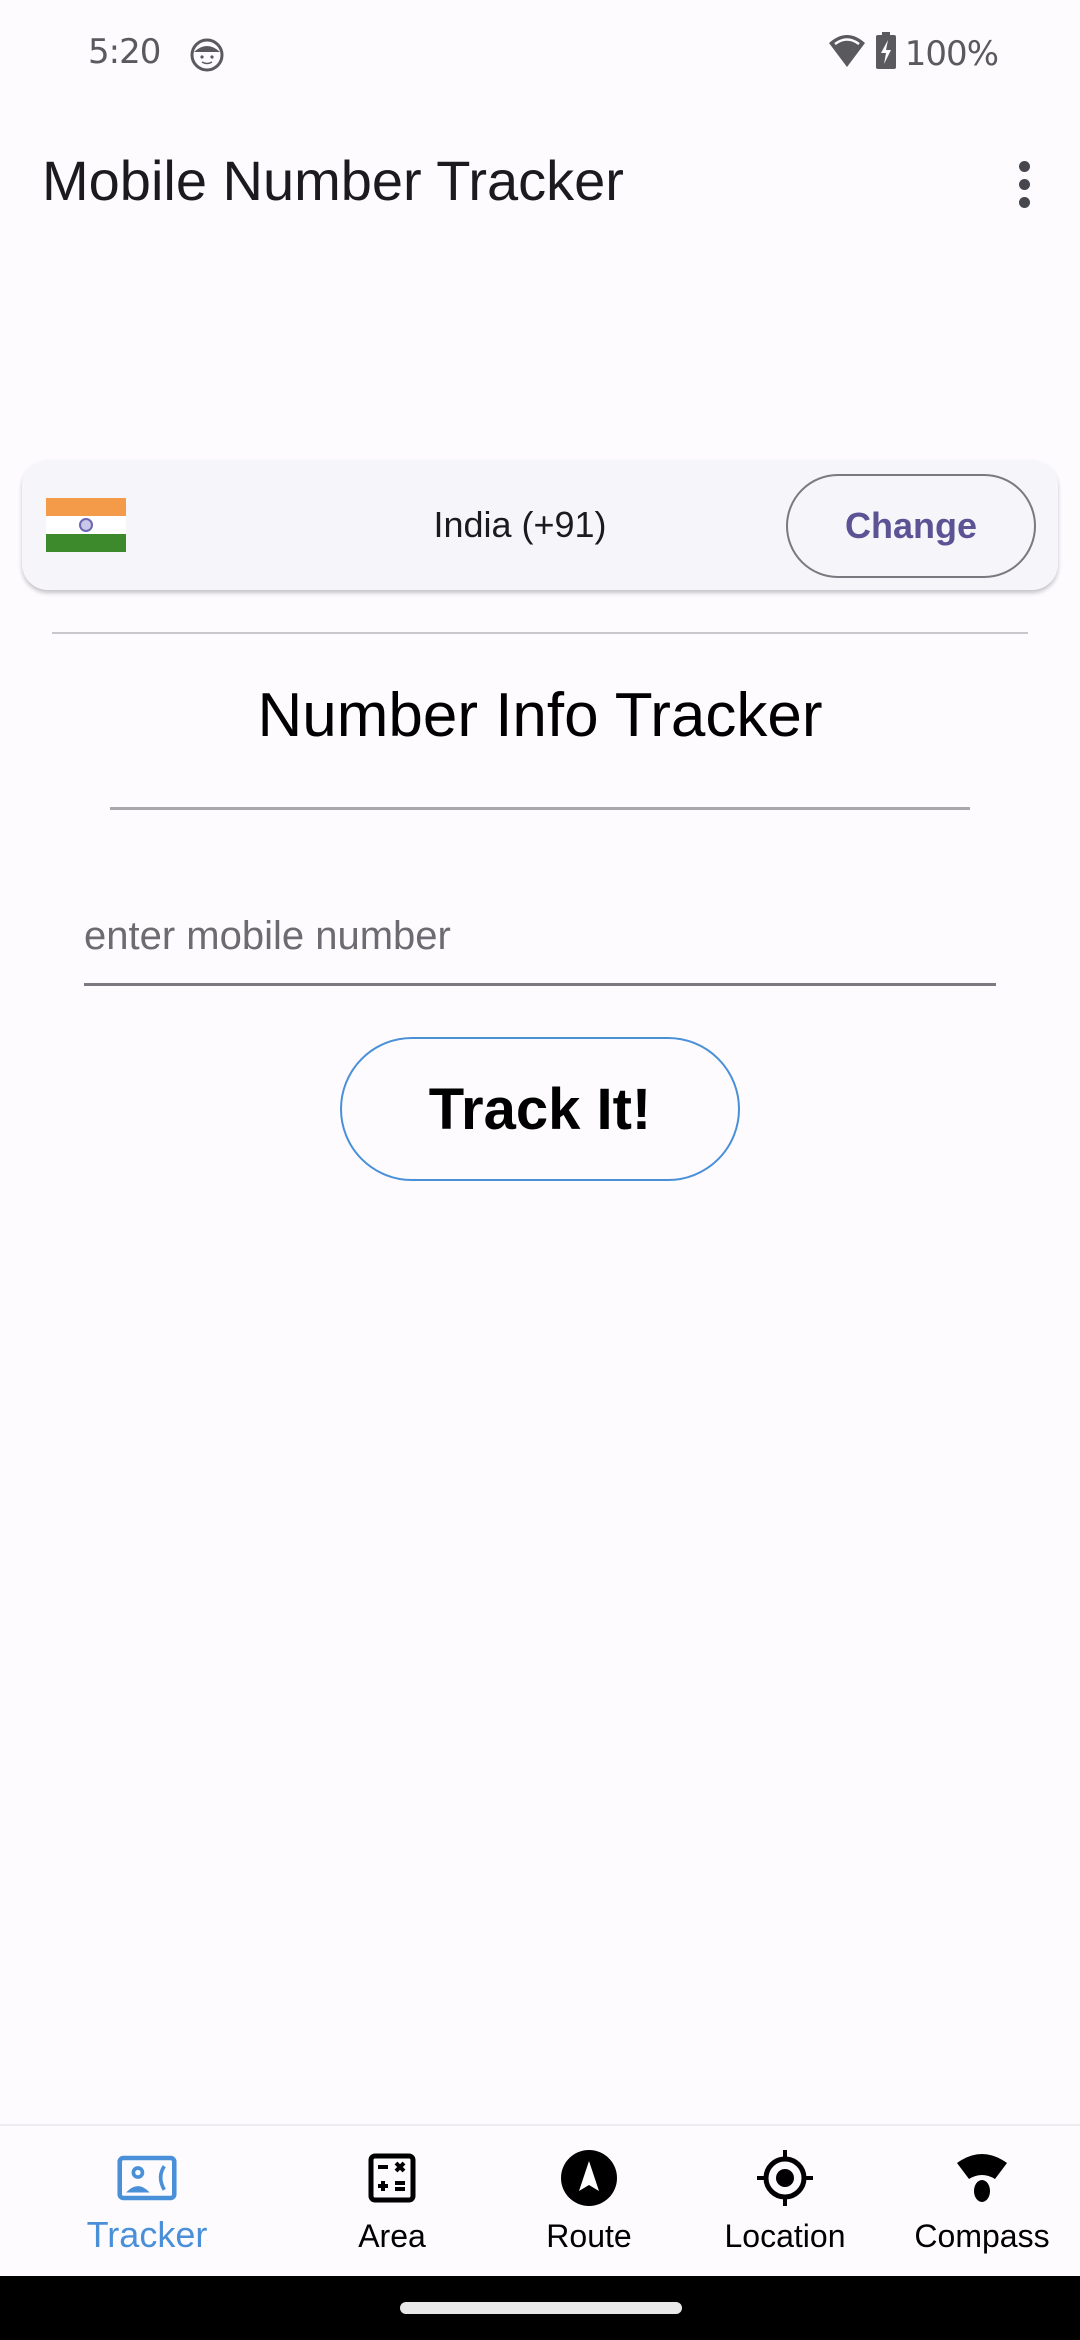 The height and width of the screenshot is (2340, 1080). What do you see at coordinates (540, 54) in the screenshot?
I see `status-bar: 5:20 100%` at bounding box center [540, 54].